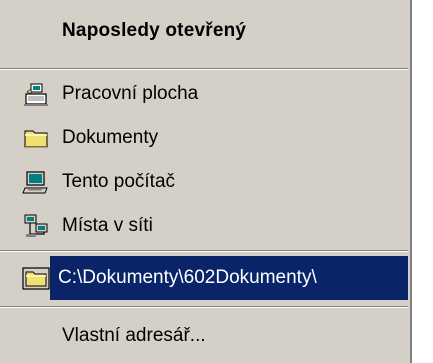  Describe the element at coordinates (119, 181) in the screenshot. I see `menu-item-label: Tento počítač` at that location.